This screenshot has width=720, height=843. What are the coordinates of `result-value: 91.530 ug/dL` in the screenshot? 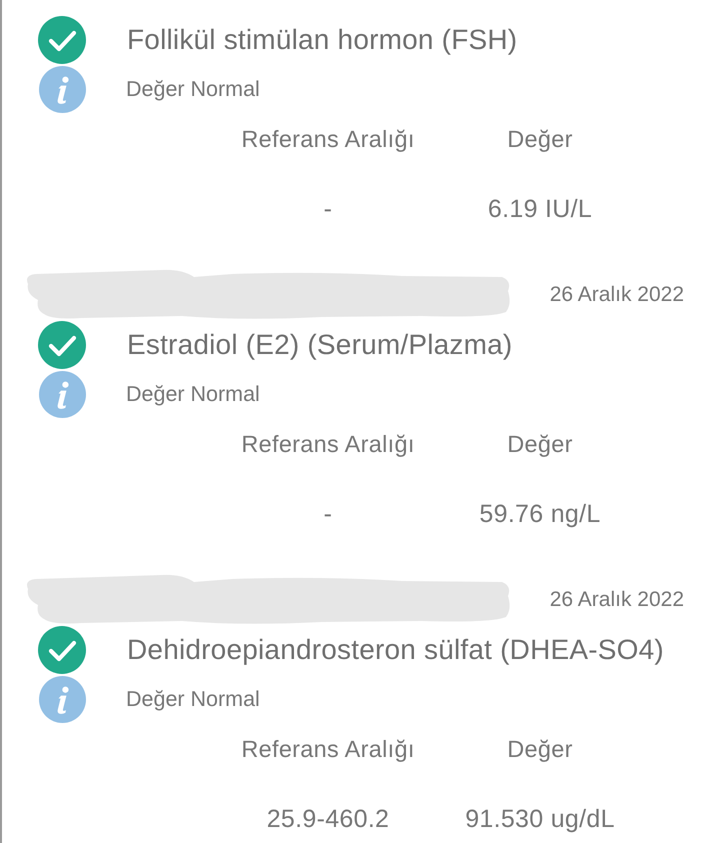 It's located at (540, 819).